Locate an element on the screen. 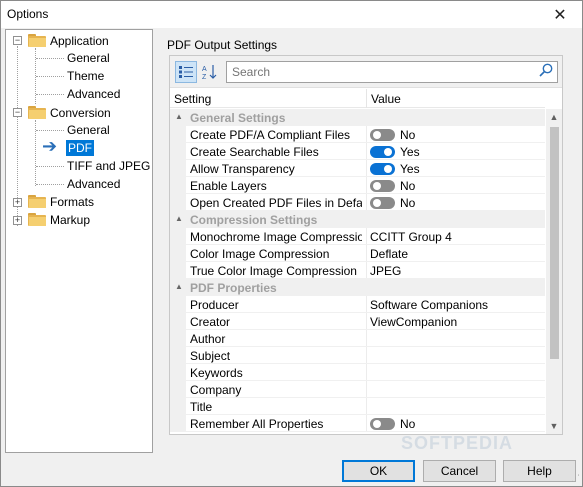 The width and height of the screenshot is (583, 487). expand-markup-icon: + is located at coordinates (17, 220).